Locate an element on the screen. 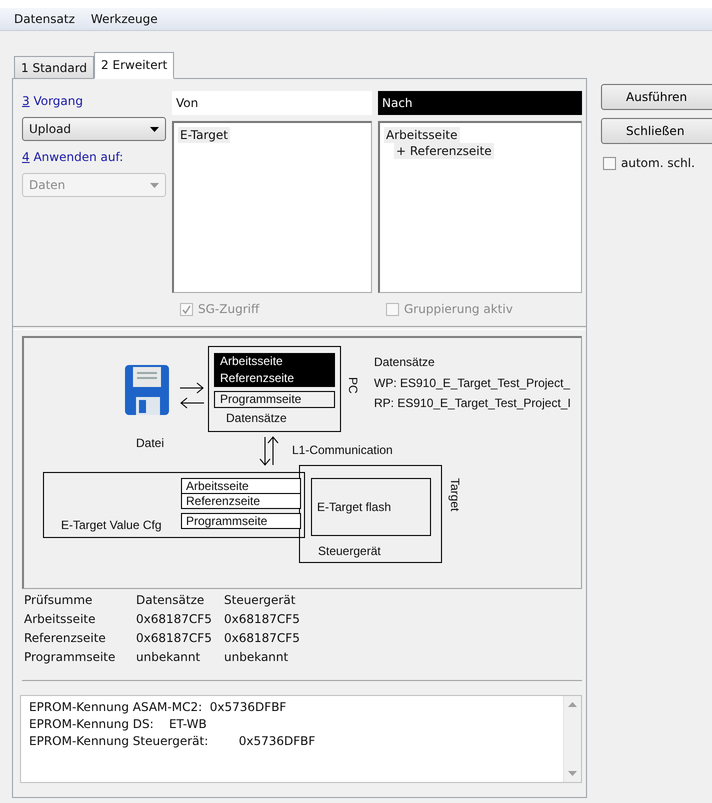 The height and width of the screenshot is (803, 712). log-line: EPROM-Kennung ASAM-MC2: 0x5736DFBF is located at coordinates (158, 707).